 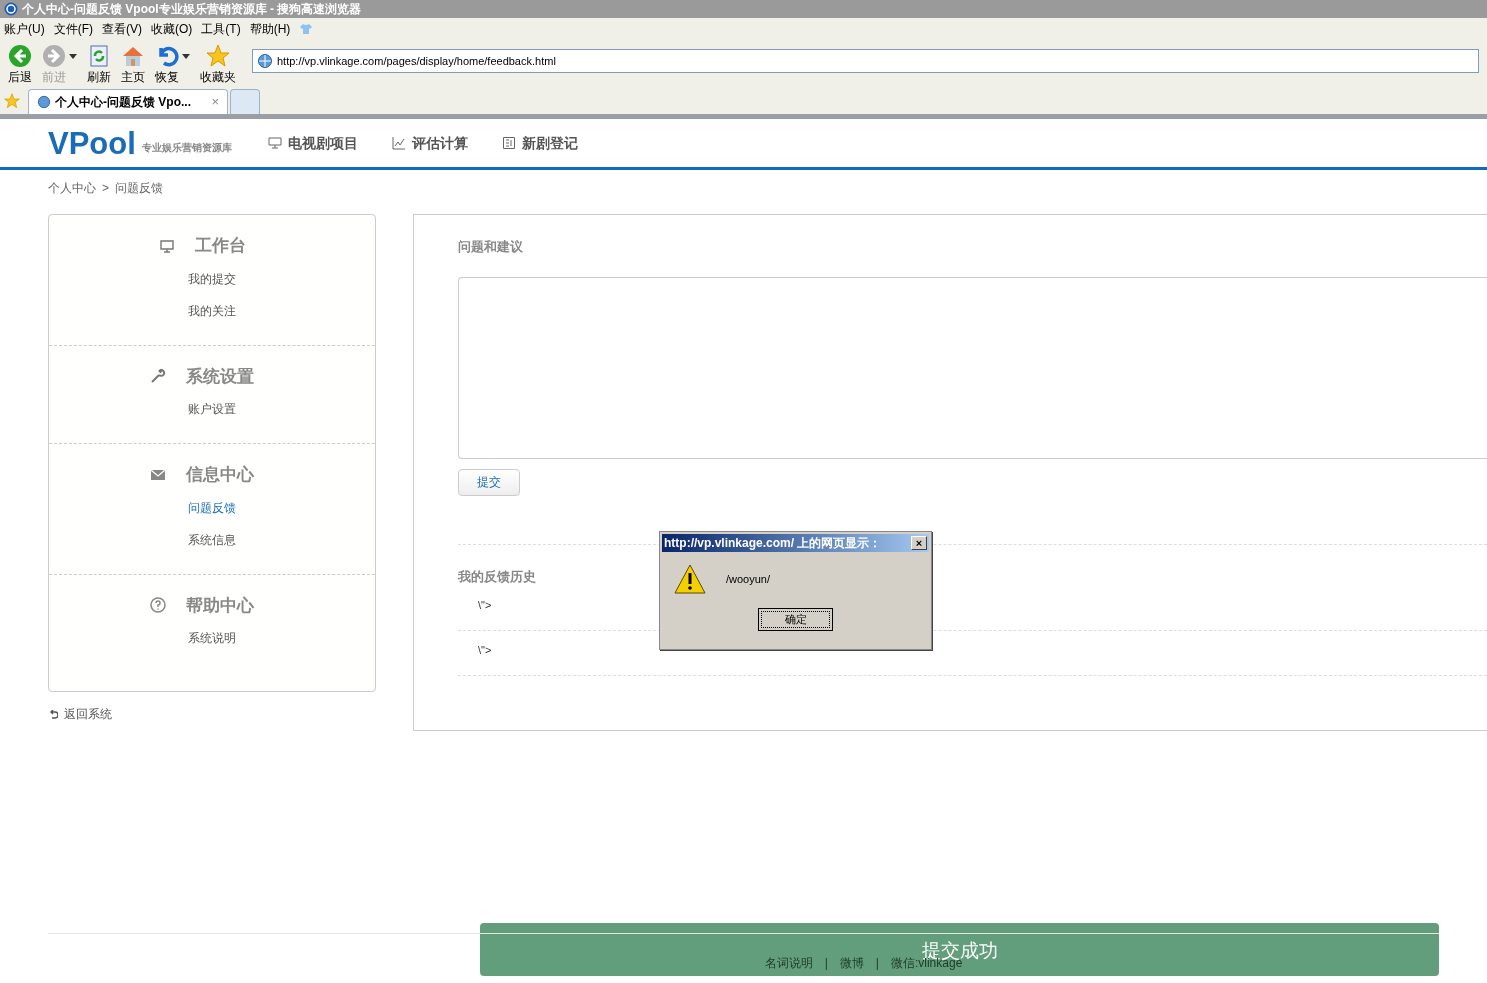 I want to click on toolbar-button: 收藏夹, so click(x=218, y=64).